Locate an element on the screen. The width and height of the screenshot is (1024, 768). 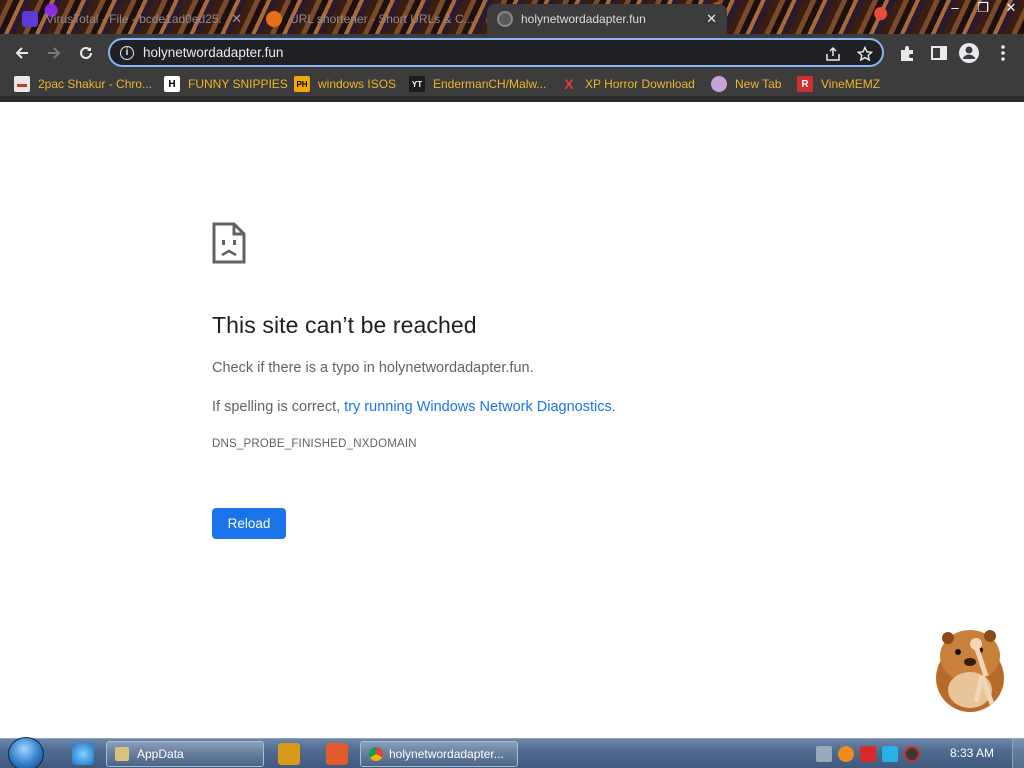
tray-flag-icon is located at coordinates (868, 754).